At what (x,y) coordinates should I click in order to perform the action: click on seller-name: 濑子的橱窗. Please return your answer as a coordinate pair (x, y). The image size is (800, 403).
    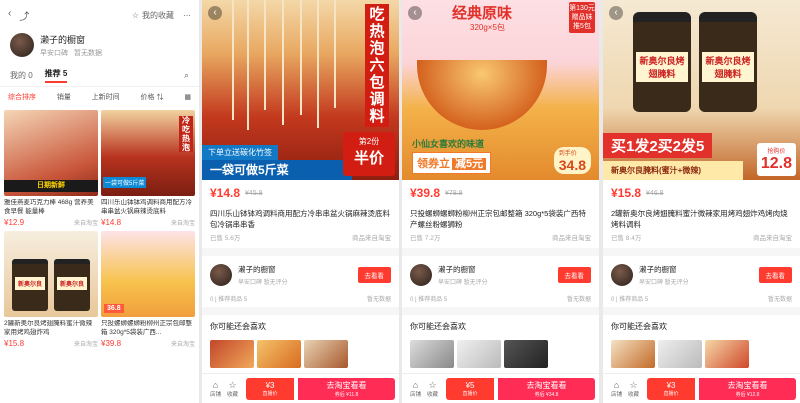
    Looking at the image, I should click on (658, 269).